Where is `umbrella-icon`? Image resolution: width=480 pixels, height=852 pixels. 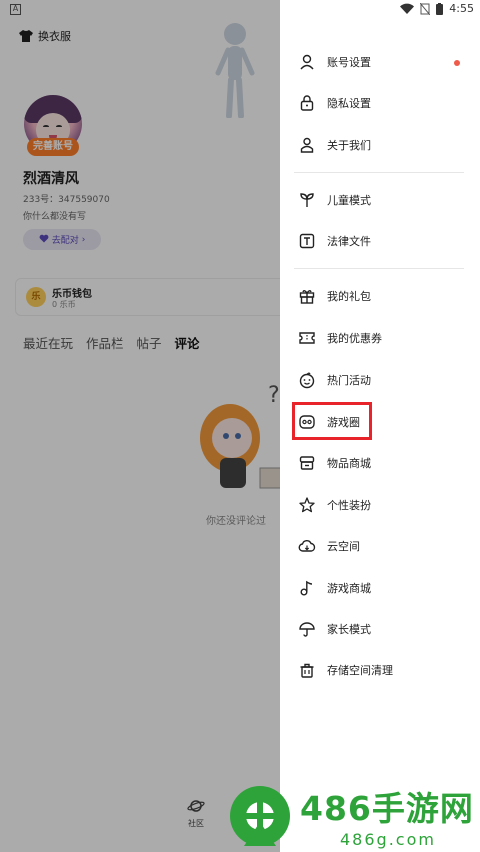 umbrella-icon is located at coordinates (307, 629).